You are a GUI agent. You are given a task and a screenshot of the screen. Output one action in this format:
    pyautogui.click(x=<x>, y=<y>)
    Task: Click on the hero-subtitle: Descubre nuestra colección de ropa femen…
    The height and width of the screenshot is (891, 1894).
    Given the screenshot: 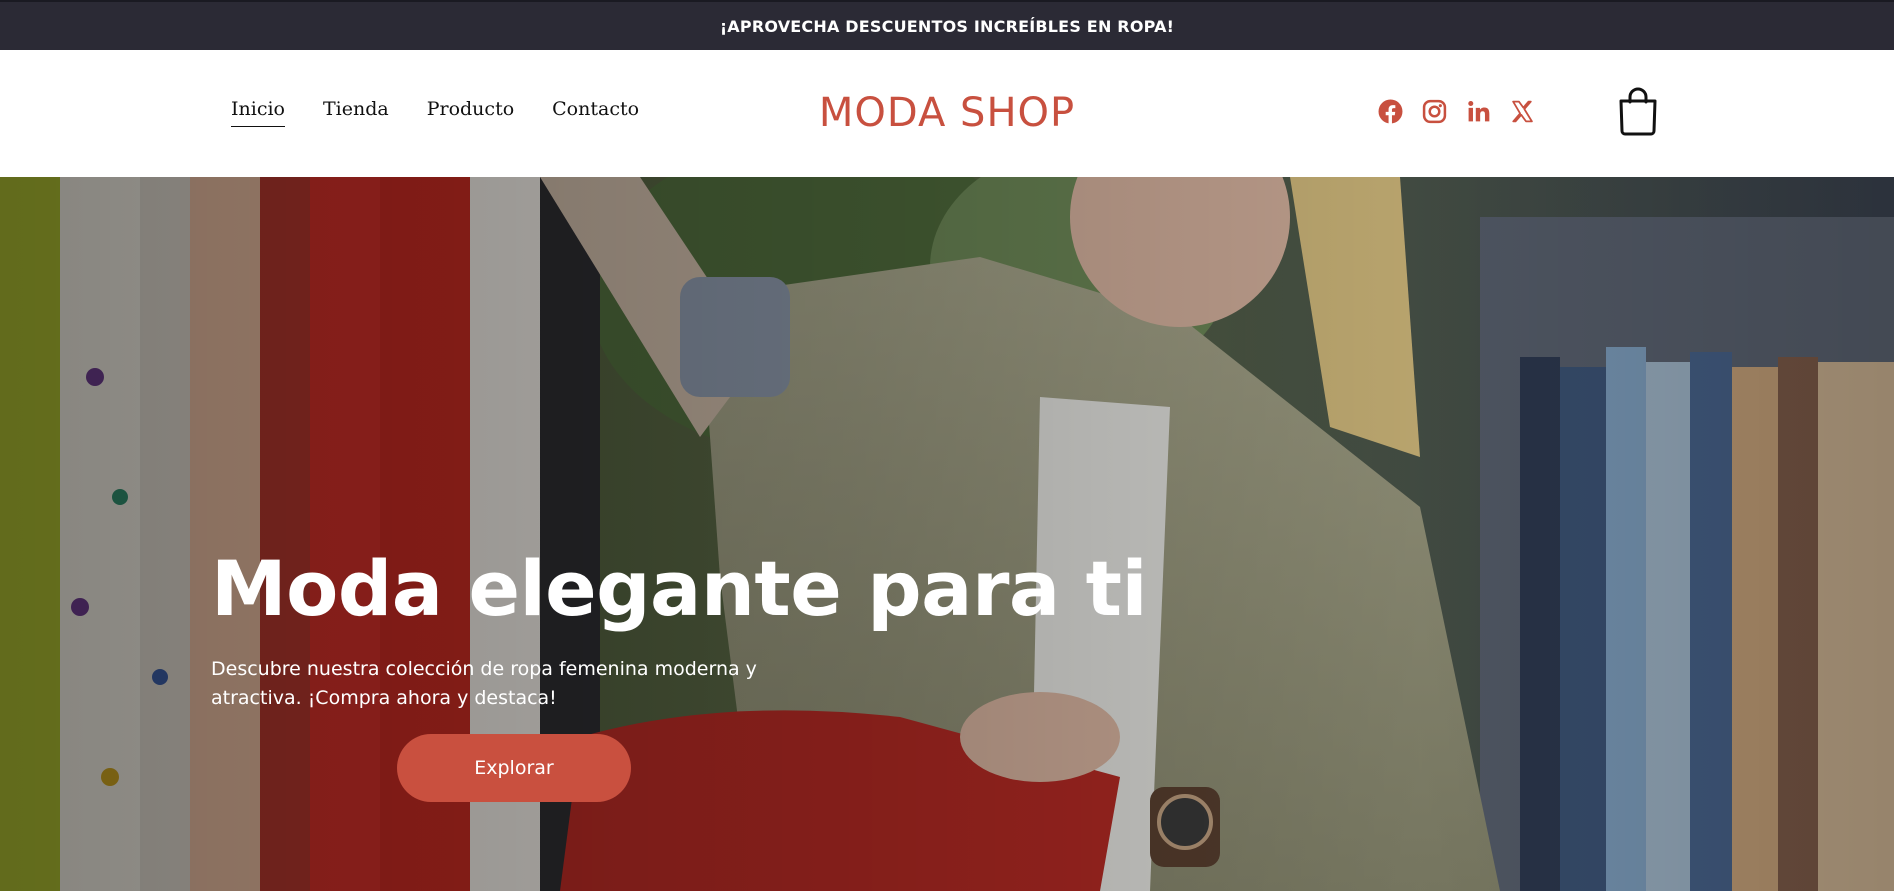 What is the action you would take?
    pyautogui.click(x=484, y=683)
    